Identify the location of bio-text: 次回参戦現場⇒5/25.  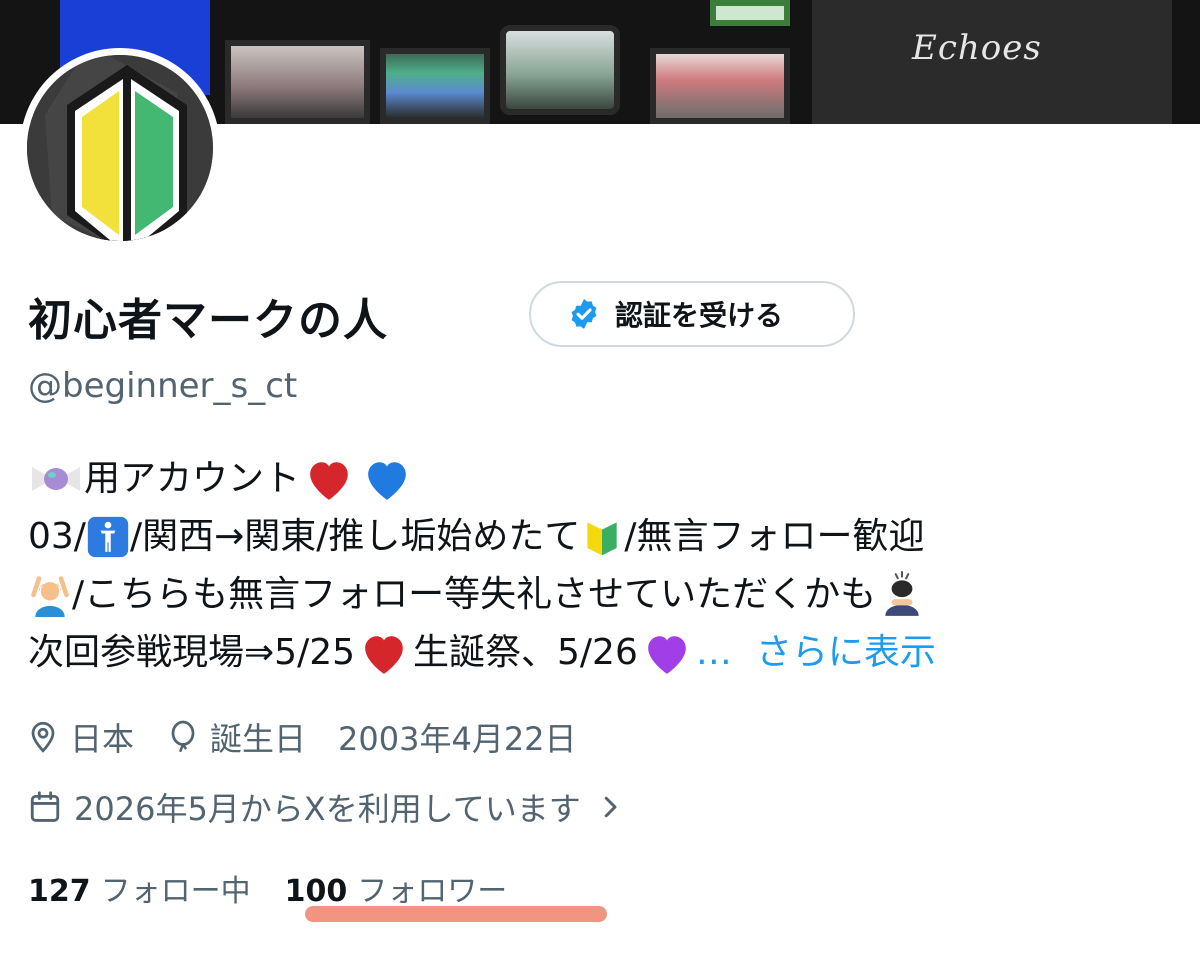
(192, 652).